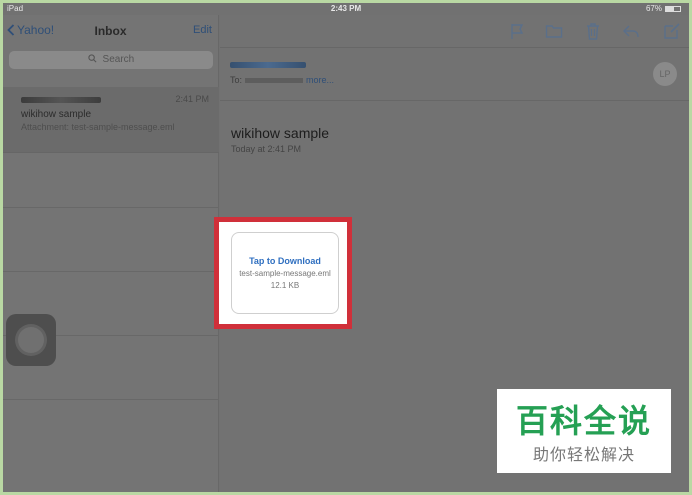  I want to click on reply-icon, so click(631, 31).